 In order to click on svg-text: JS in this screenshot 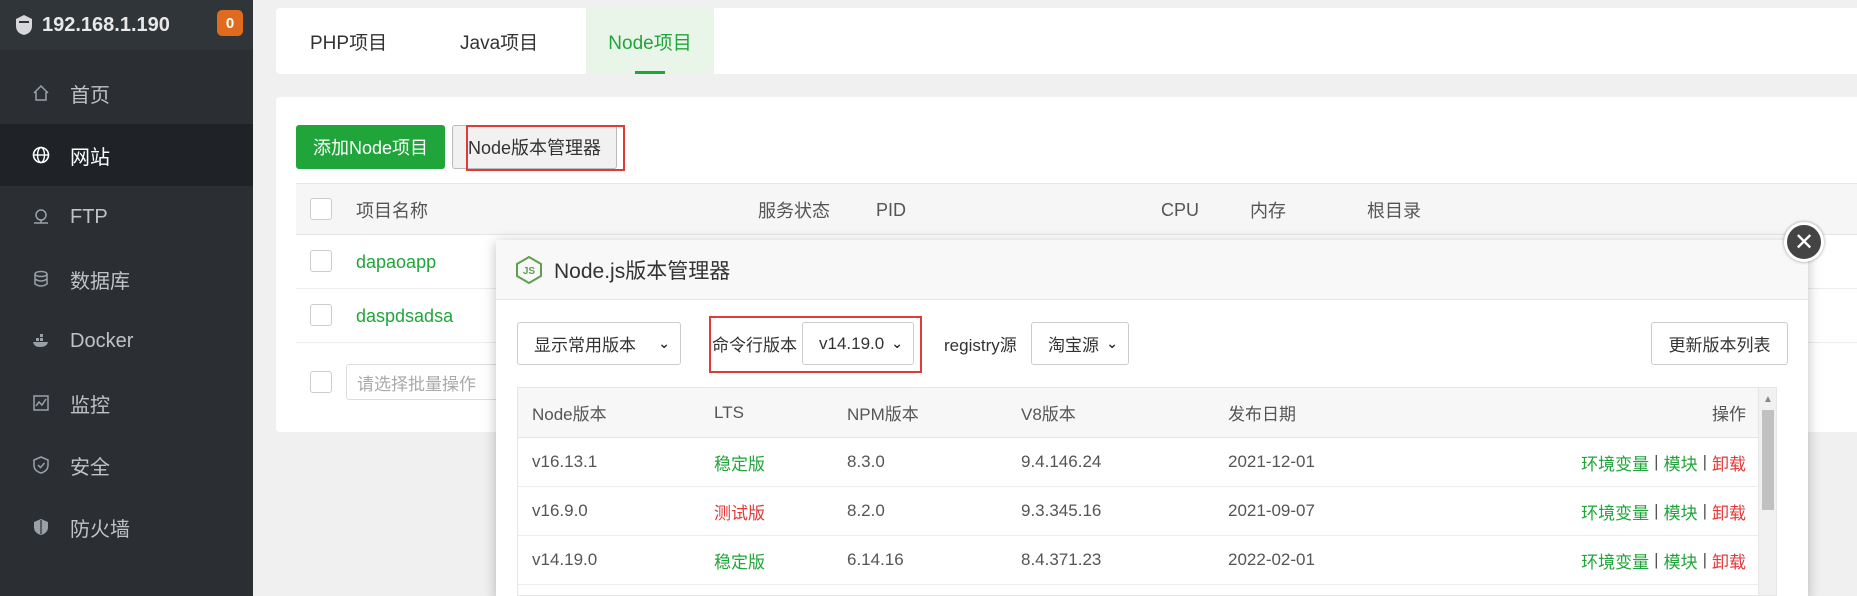, I will do `click(529, 271)`.